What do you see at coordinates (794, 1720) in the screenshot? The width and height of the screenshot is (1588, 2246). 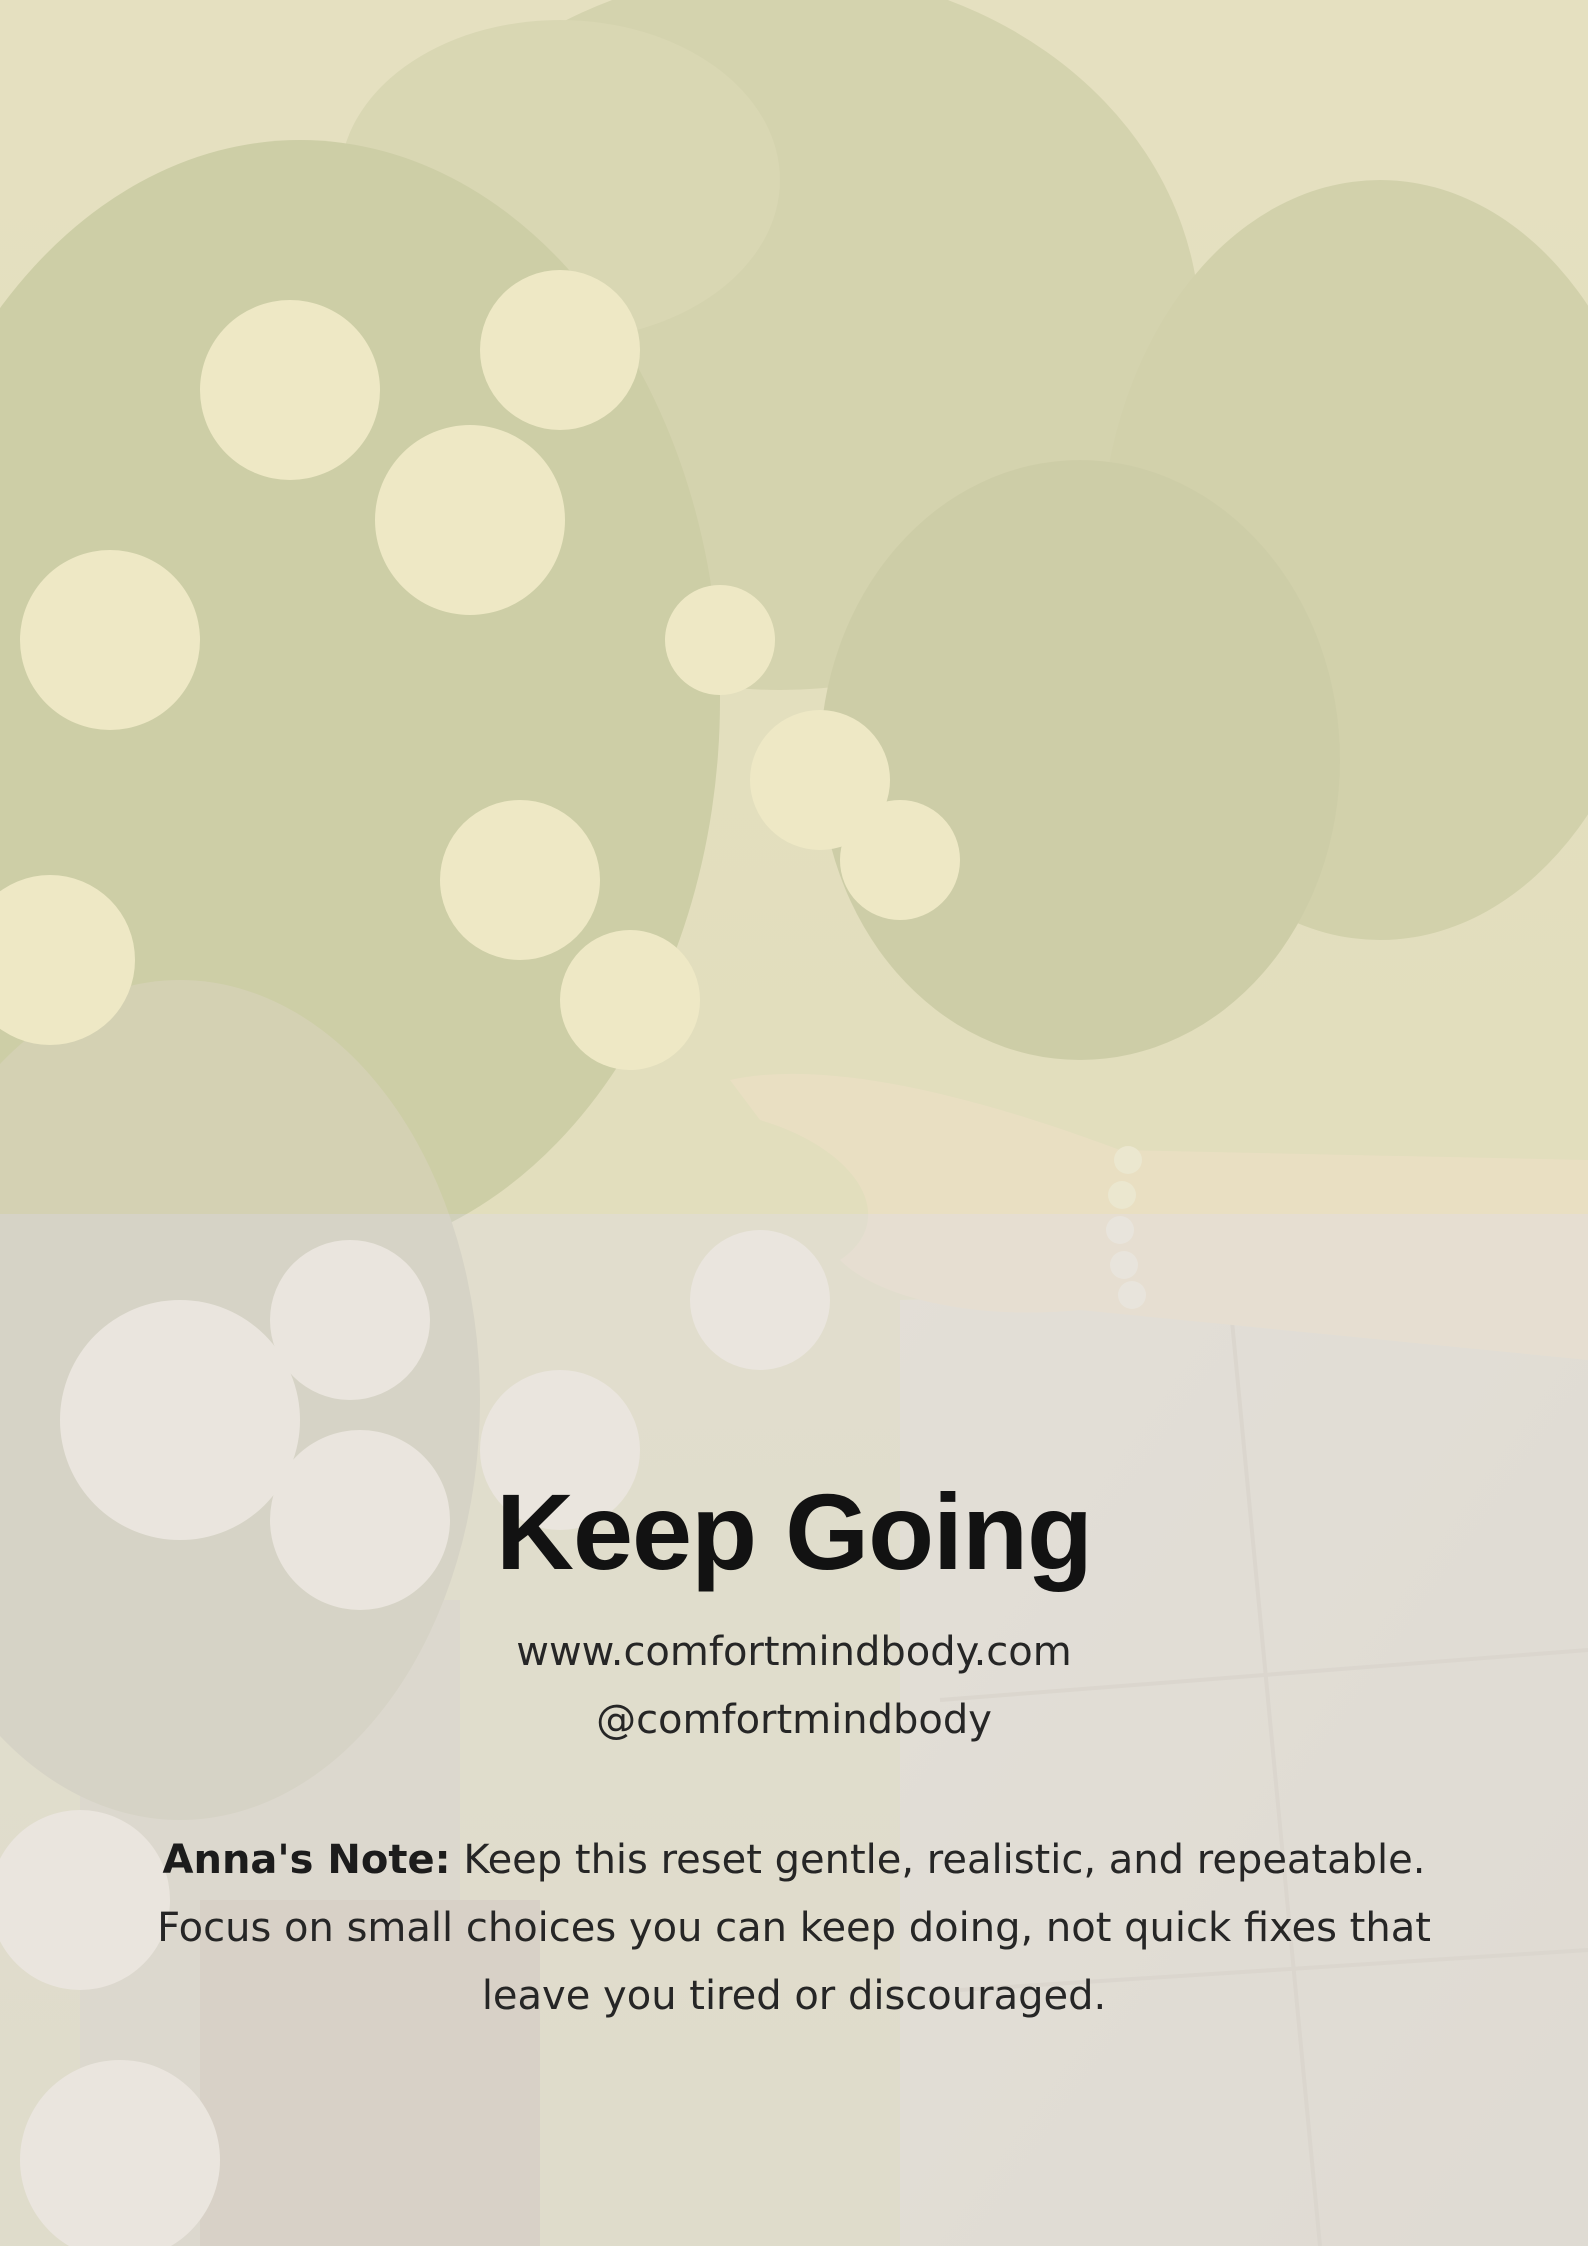 I see `social-handle: @comfortmindbody` at bounding box center [794, 1720].